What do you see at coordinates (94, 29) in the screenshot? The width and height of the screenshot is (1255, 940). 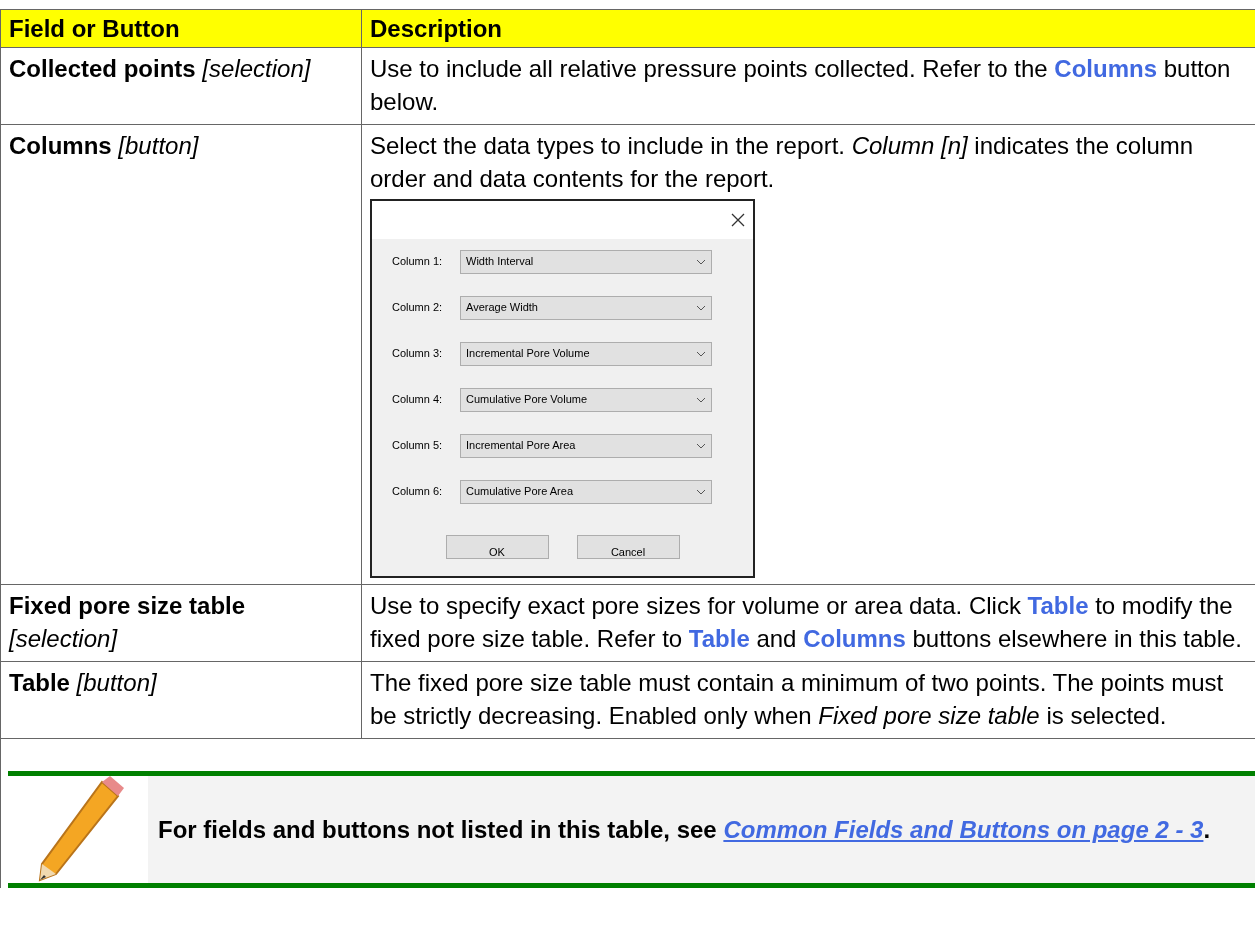 I see `column-header: Field or Button` at bounding box center [94, 29].